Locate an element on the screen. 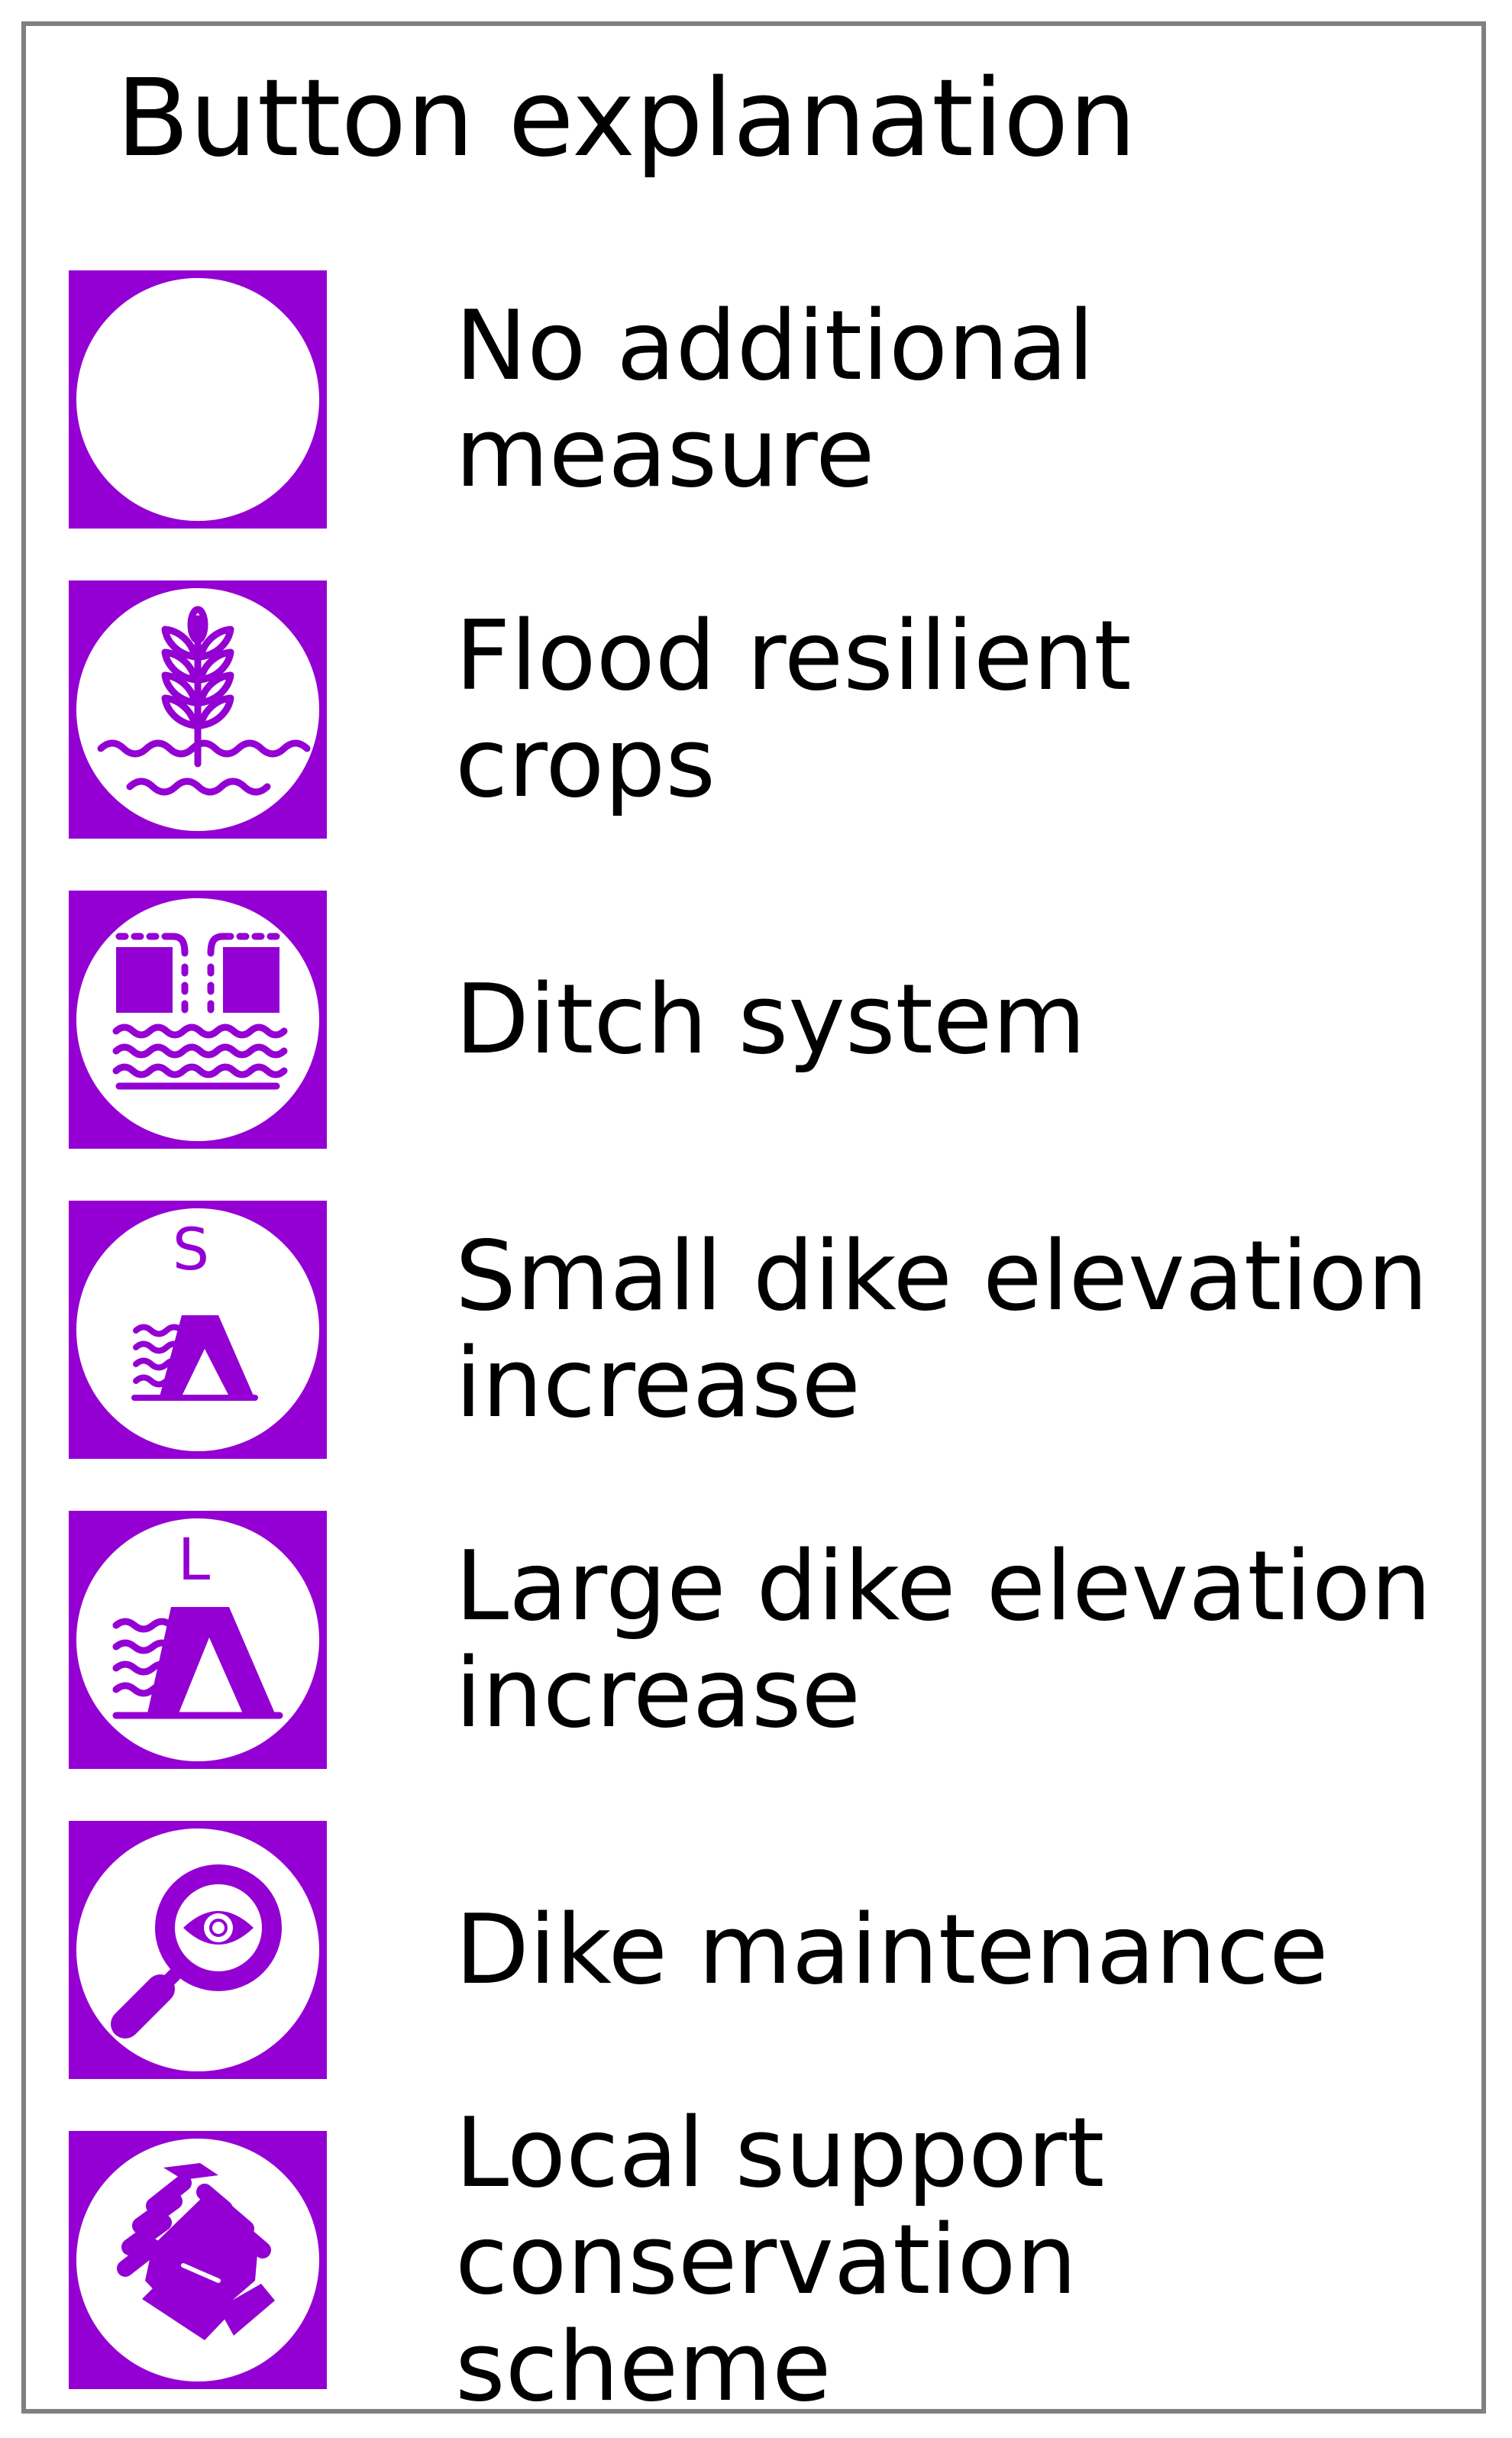 Image resolution: width=1512 pixels, height=2438 pixels. legend-label: Large dike elevation increase is located at coordinates (943, 1640).